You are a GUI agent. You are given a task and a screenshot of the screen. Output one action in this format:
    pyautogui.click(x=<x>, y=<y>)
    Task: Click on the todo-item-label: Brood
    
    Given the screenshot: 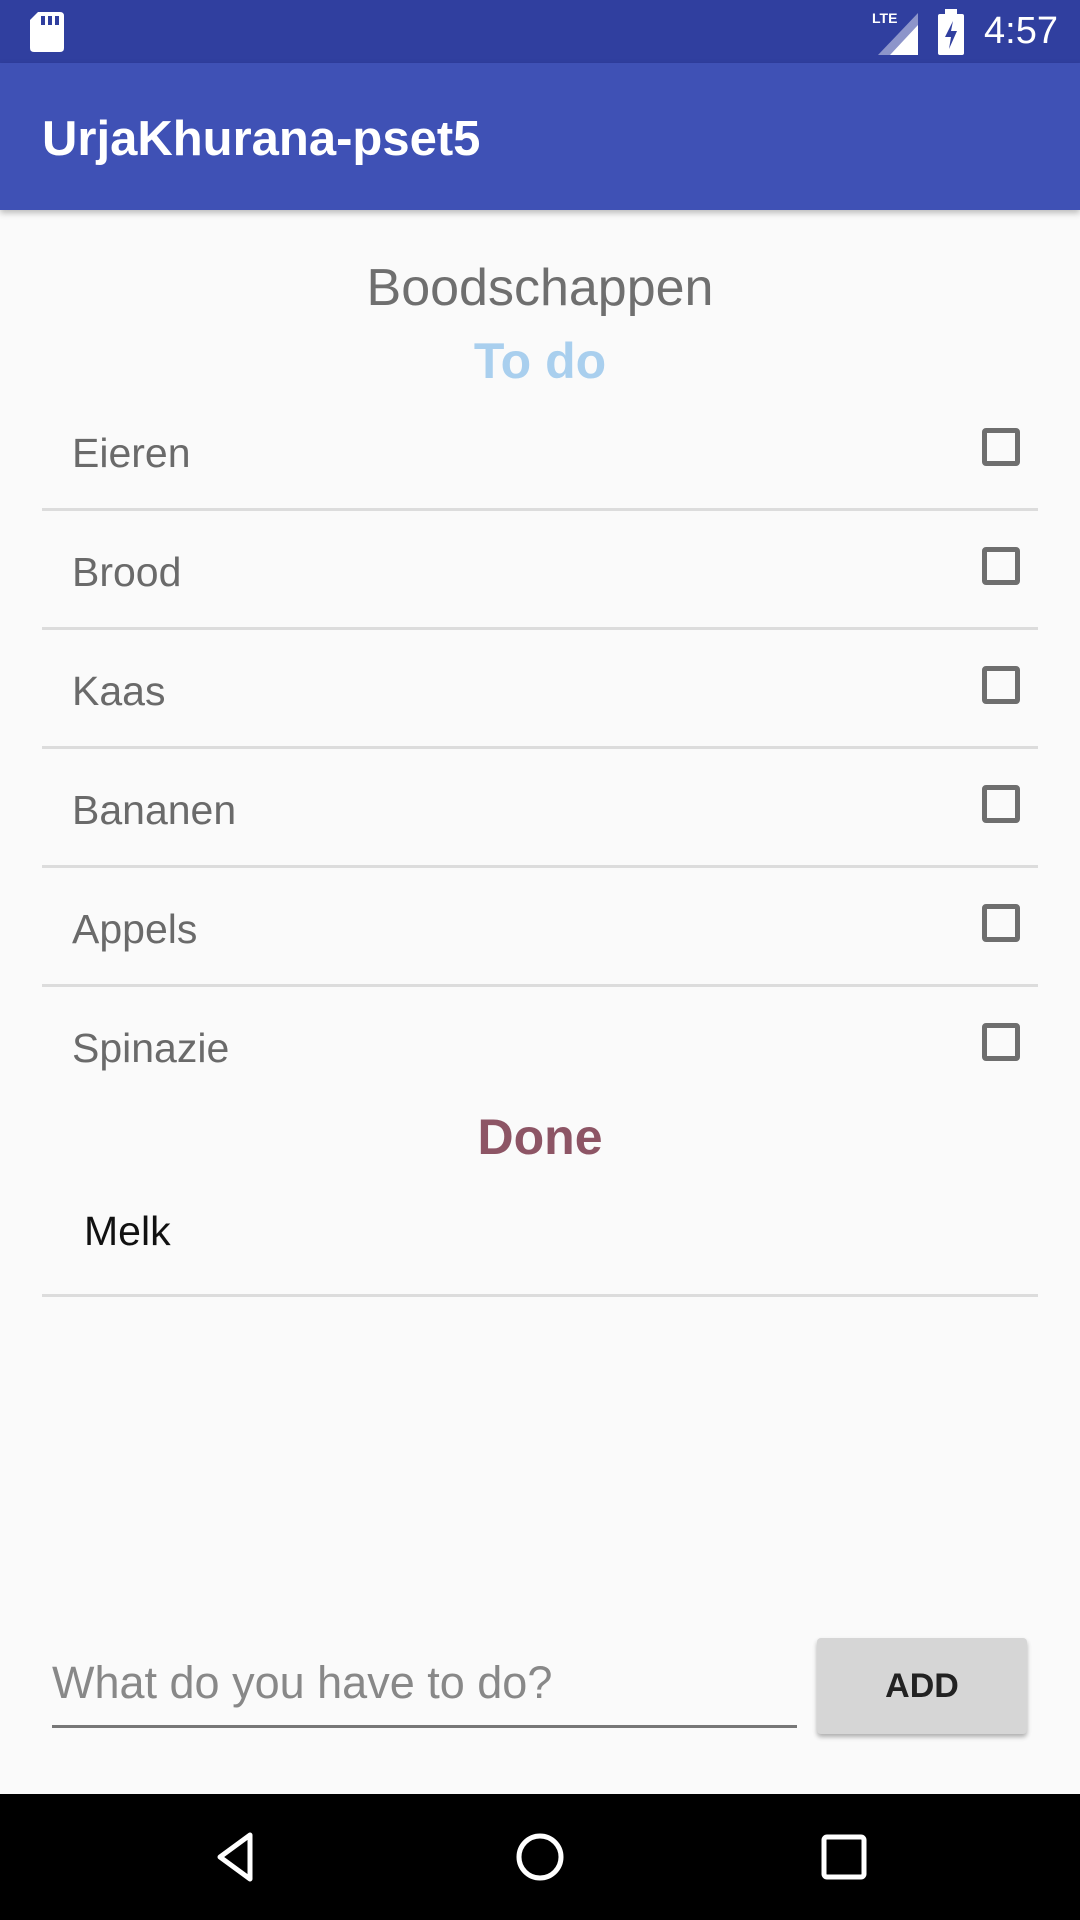 What is the action you would take?
    pyautogui.click(x=127, y=572)
    